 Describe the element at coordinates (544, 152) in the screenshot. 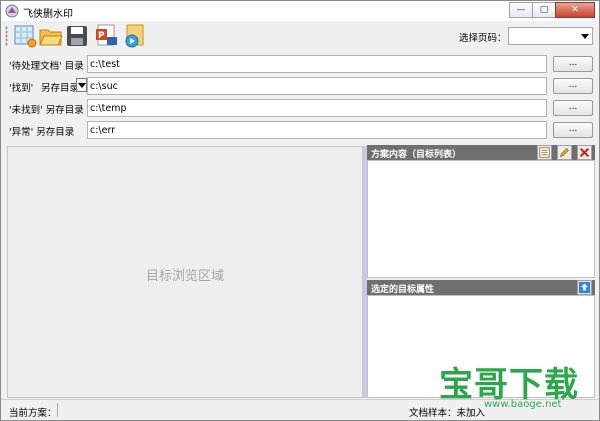

I see `list-icon` at that location.